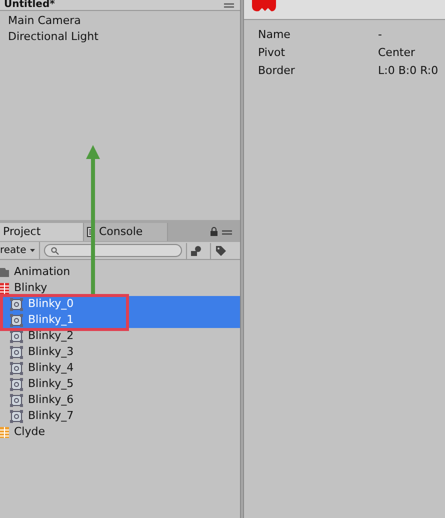 Image resolution: width=445 pixels, height=518 pixels. What do you see at coordinates (120, 384) in the screenshot?
I see `project-item: Blinky_5` at bounding box center [120, 384].